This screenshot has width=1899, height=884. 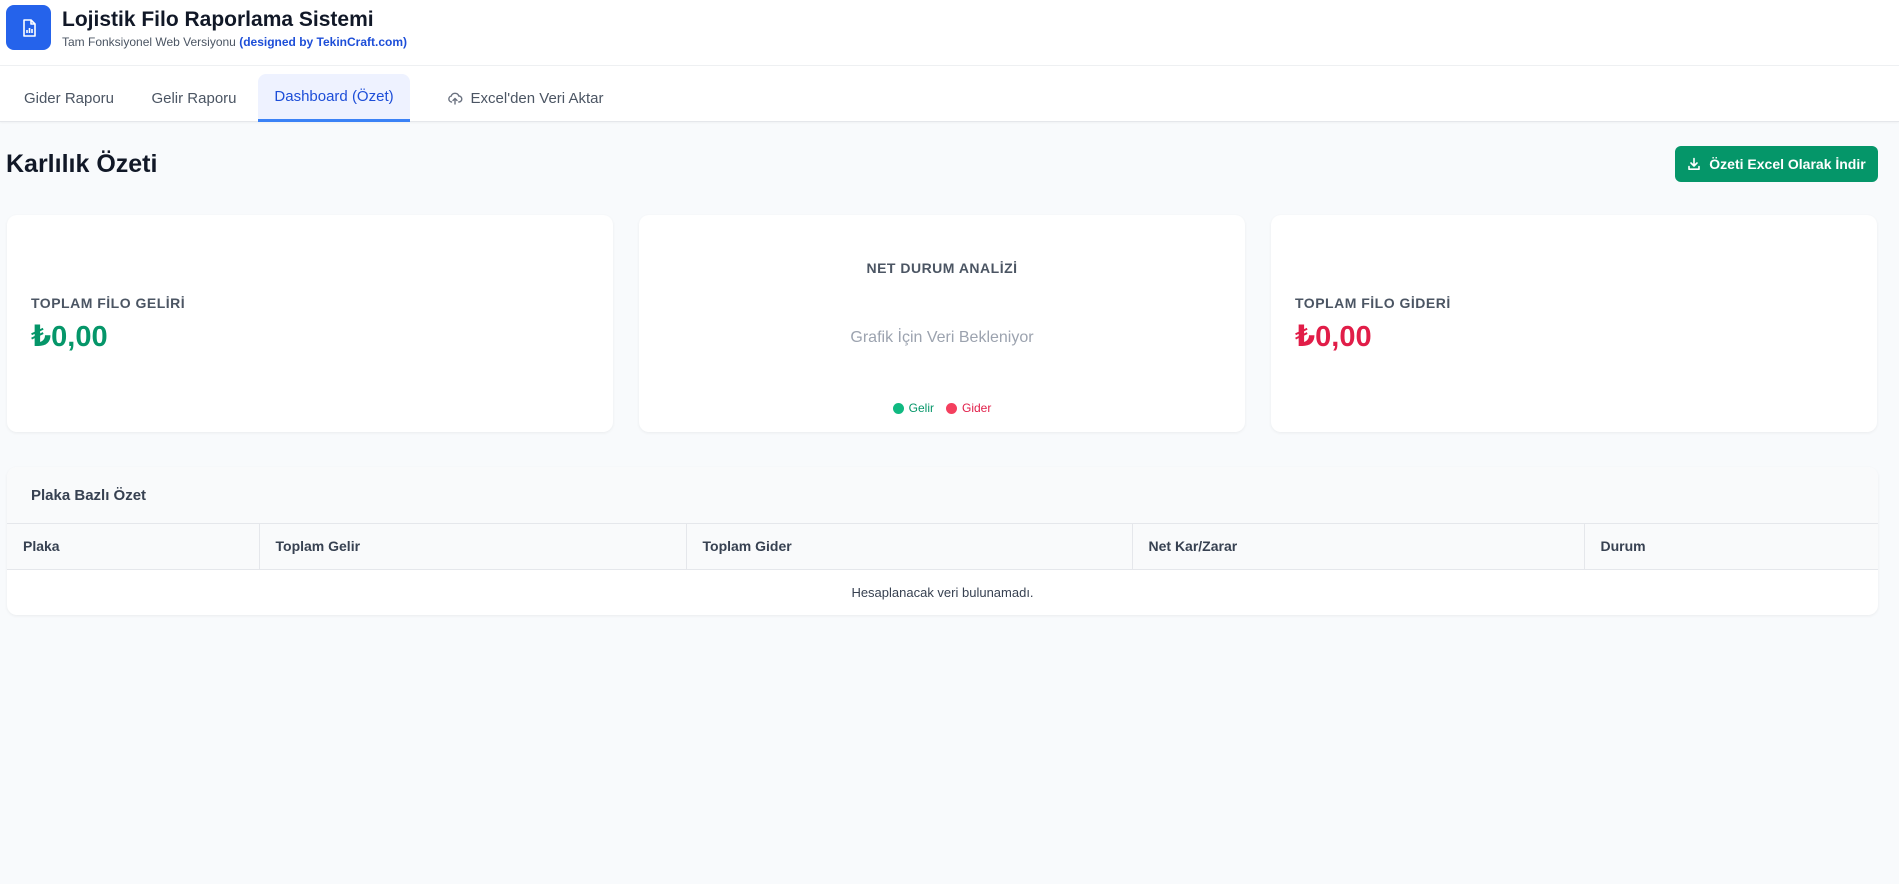 I want to click on tab-gelir-raporu: Gelir Raporu, so click(x=194, y=98).